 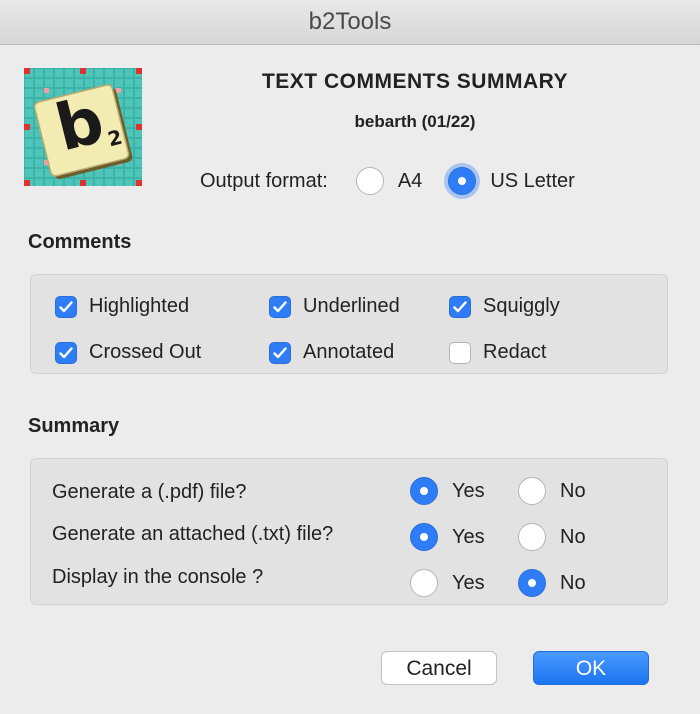 What do you see at coordinates (351, 306) in the screenshot?
I see `checkbox-label: Underlined` at bounding box center [351, 306].